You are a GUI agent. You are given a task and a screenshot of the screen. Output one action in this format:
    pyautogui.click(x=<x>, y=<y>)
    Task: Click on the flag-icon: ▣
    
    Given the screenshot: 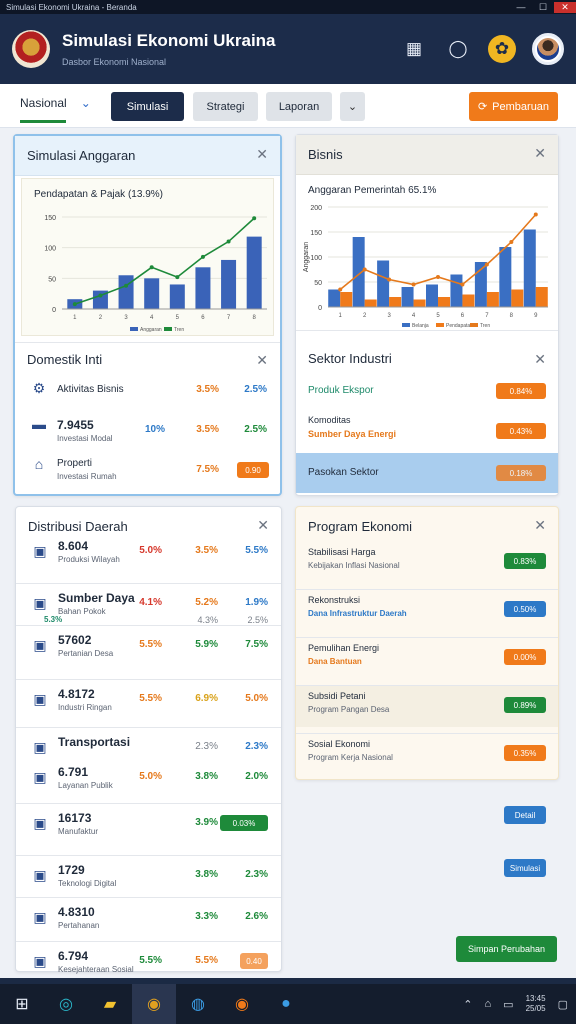 What is the action you would take?
    pyautogui.click(x=40, y=961)
    